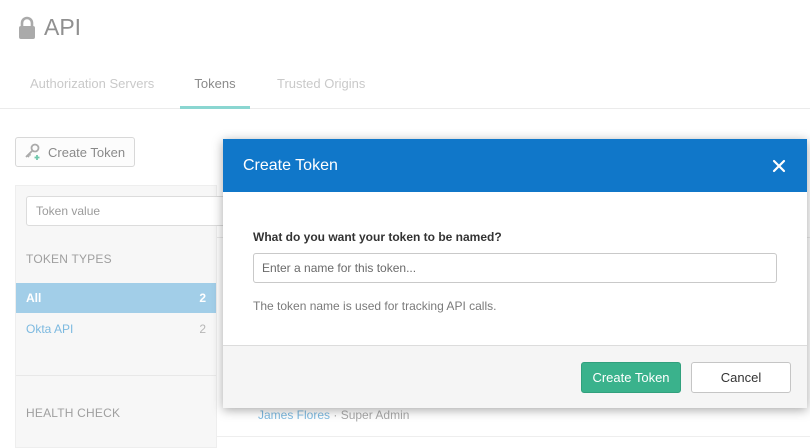 Image resolution: width=810 pixels, height=448 pixels. Describe the element at coordinates (377, 237) in the screenshot. I see `token-name-label: What do you want your token to be named?` at that location.